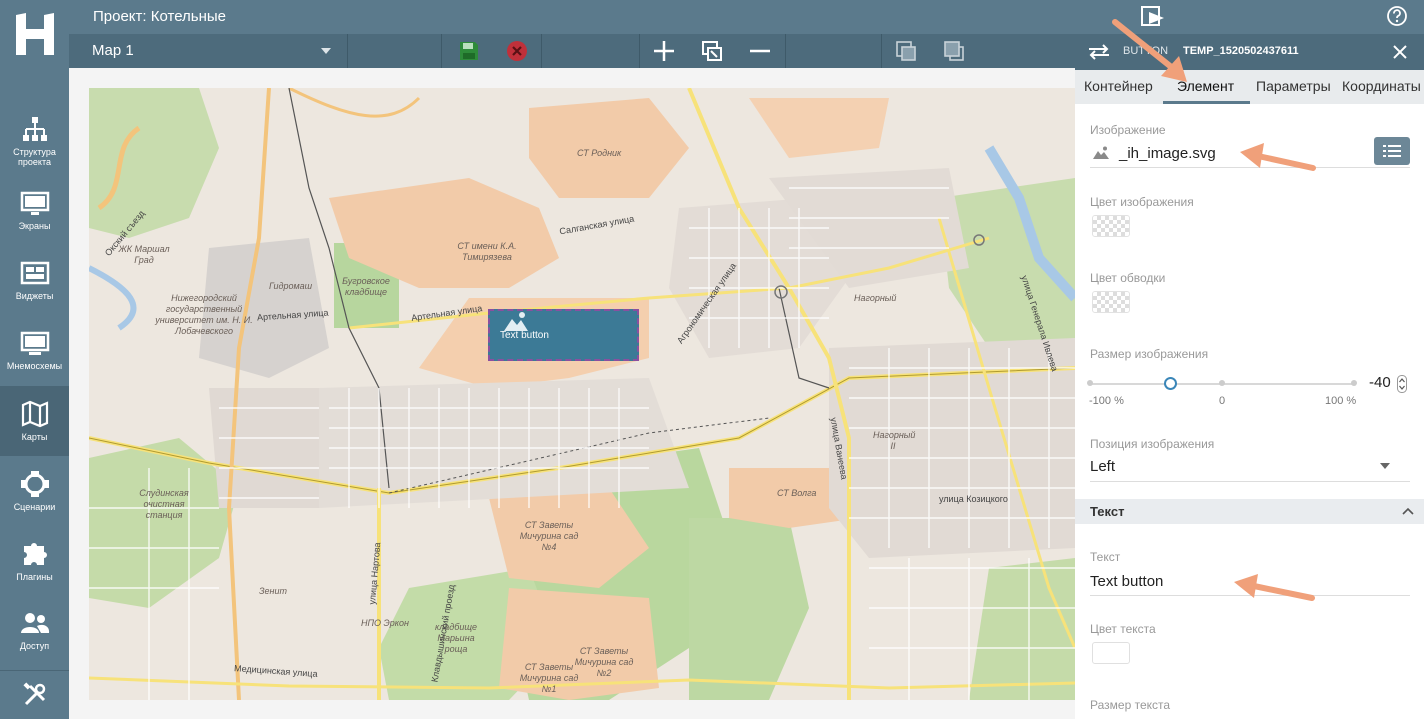 This screenshot has height=719, width=1424. I want to click on help-button, so click(1397, 18).